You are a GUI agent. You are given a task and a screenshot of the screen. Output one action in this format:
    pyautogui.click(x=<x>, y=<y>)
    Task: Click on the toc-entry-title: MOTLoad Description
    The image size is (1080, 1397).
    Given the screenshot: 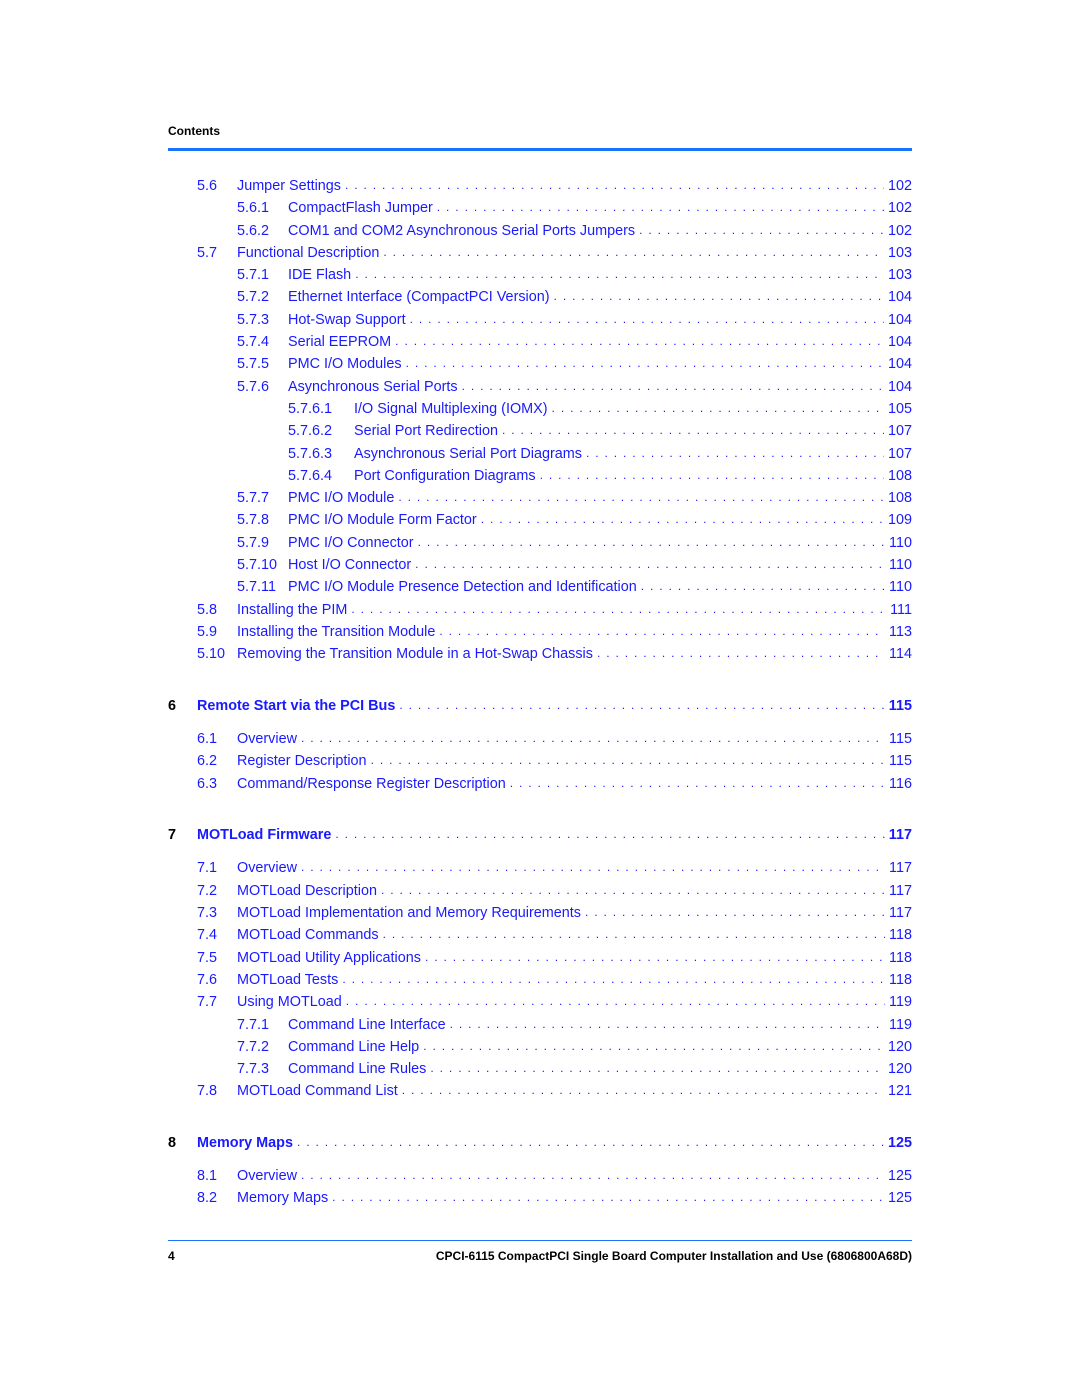 What is the action you would take?
    pyautogui.click(x=309, y=891)
    